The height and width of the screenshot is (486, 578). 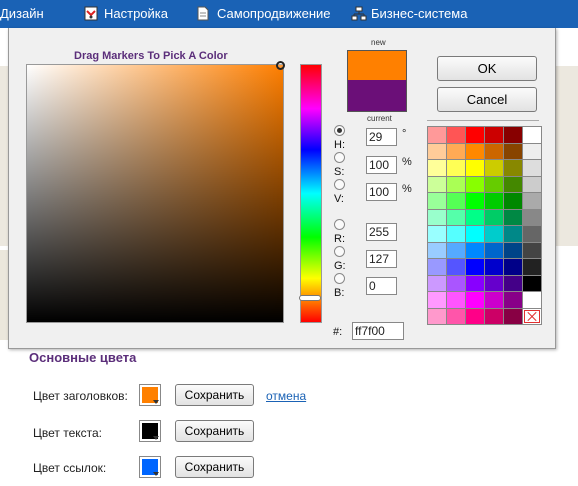 I want to click on saturation-value-marker, so click(x=280, y=65).